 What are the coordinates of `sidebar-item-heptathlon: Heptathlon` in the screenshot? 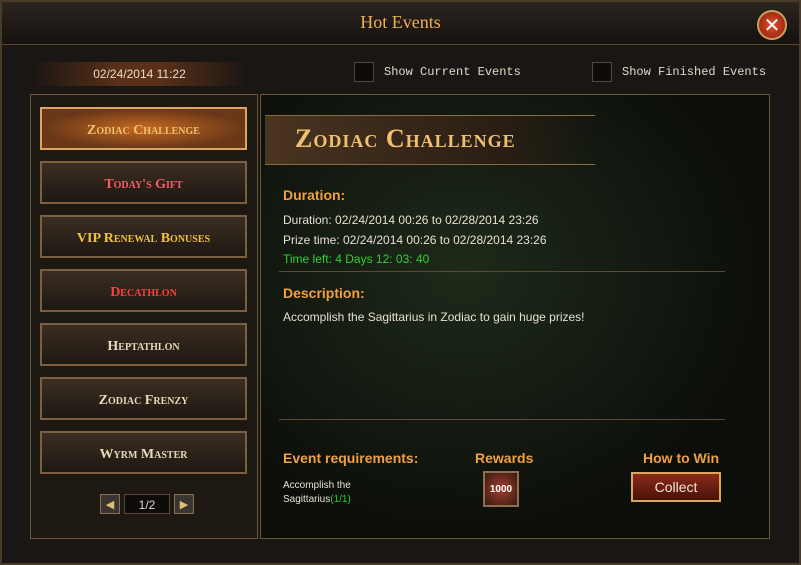 It's located at (143, 344).